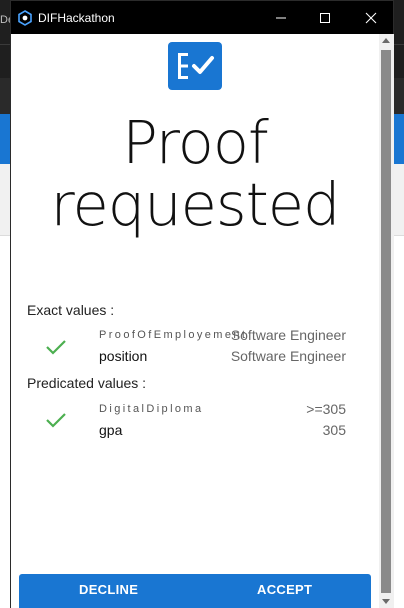 This screenshot has width=404, height=608. Describe the element at coordinates (76, 18) in the screenshot. I see `window-title: DIFHackathon` at that location.